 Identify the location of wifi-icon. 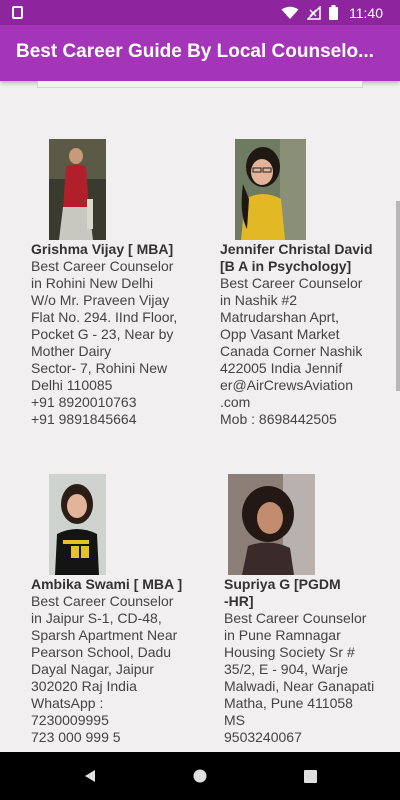
(290, 12).